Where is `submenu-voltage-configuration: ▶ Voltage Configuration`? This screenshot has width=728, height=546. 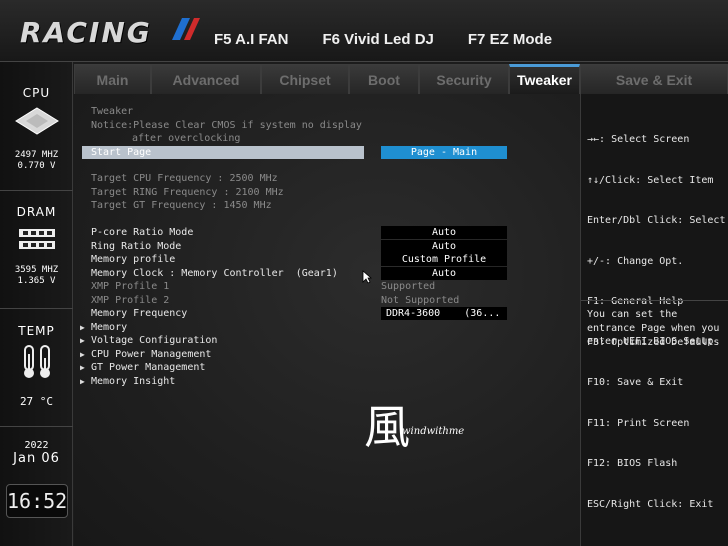
submenu-voltage-configuration: ▶ Voltage Configuration is located at coordinates (327, 340).